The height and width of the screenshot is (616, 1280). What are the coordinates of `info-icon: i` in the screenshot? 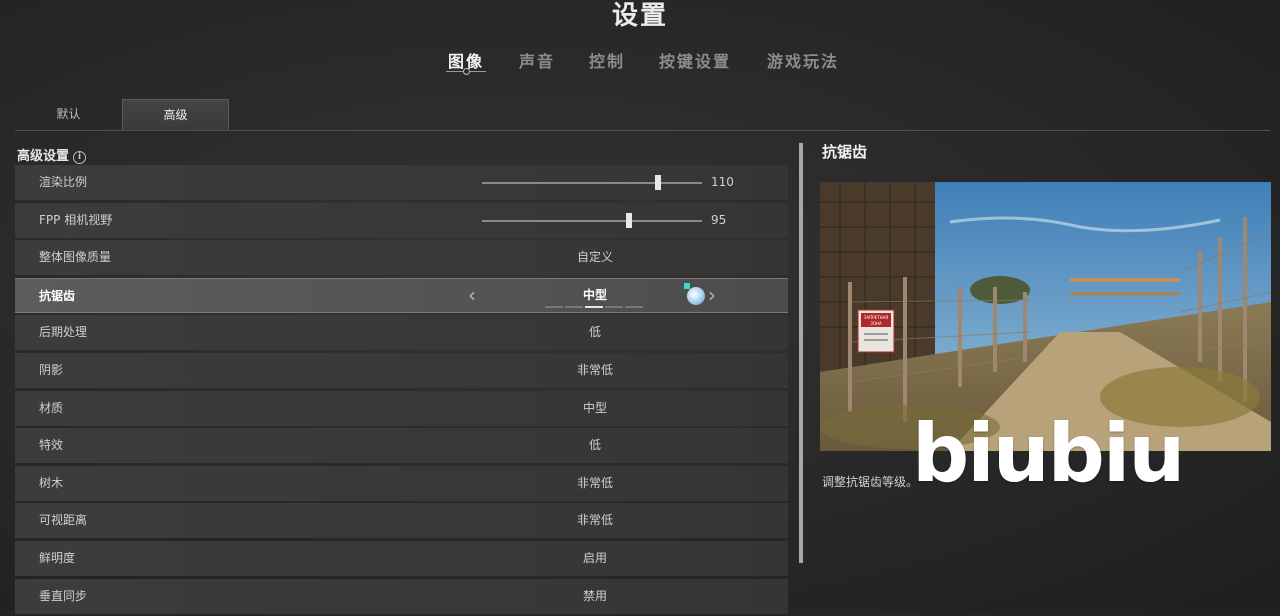 It's located at (80, 157).